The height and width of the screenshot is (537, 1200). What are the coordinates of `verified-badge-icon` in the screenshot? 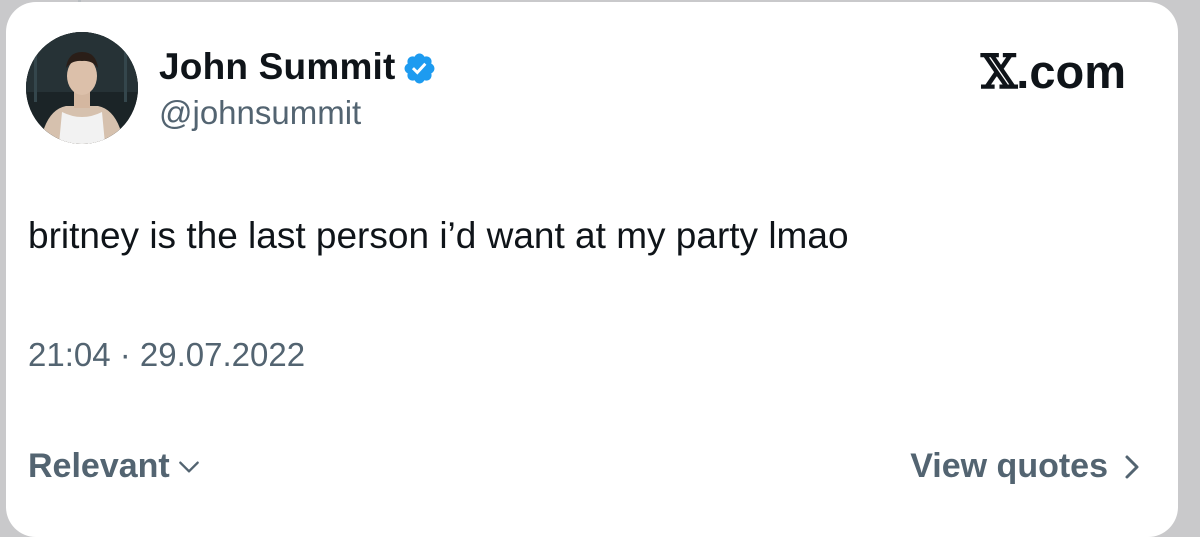 It's located at (419, 68).